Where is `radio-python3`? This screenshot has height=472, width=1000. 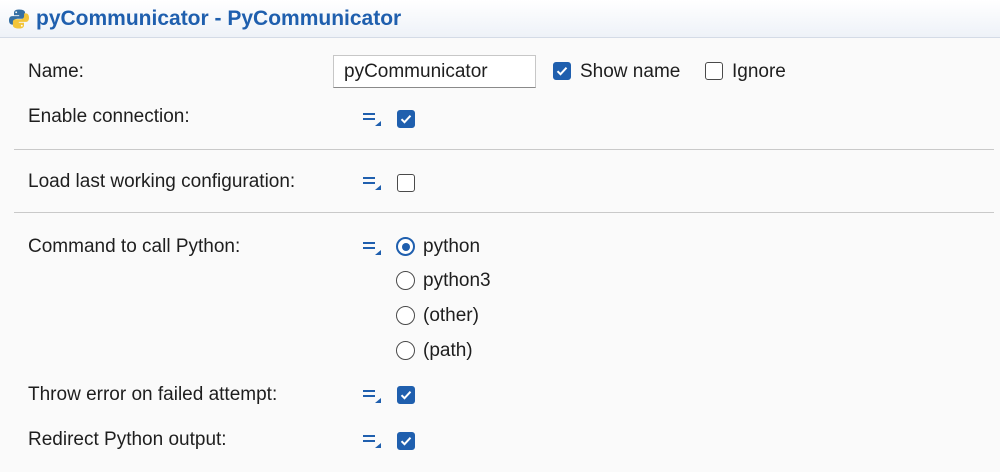
radio-python3 is located at coordinates (405, 280).